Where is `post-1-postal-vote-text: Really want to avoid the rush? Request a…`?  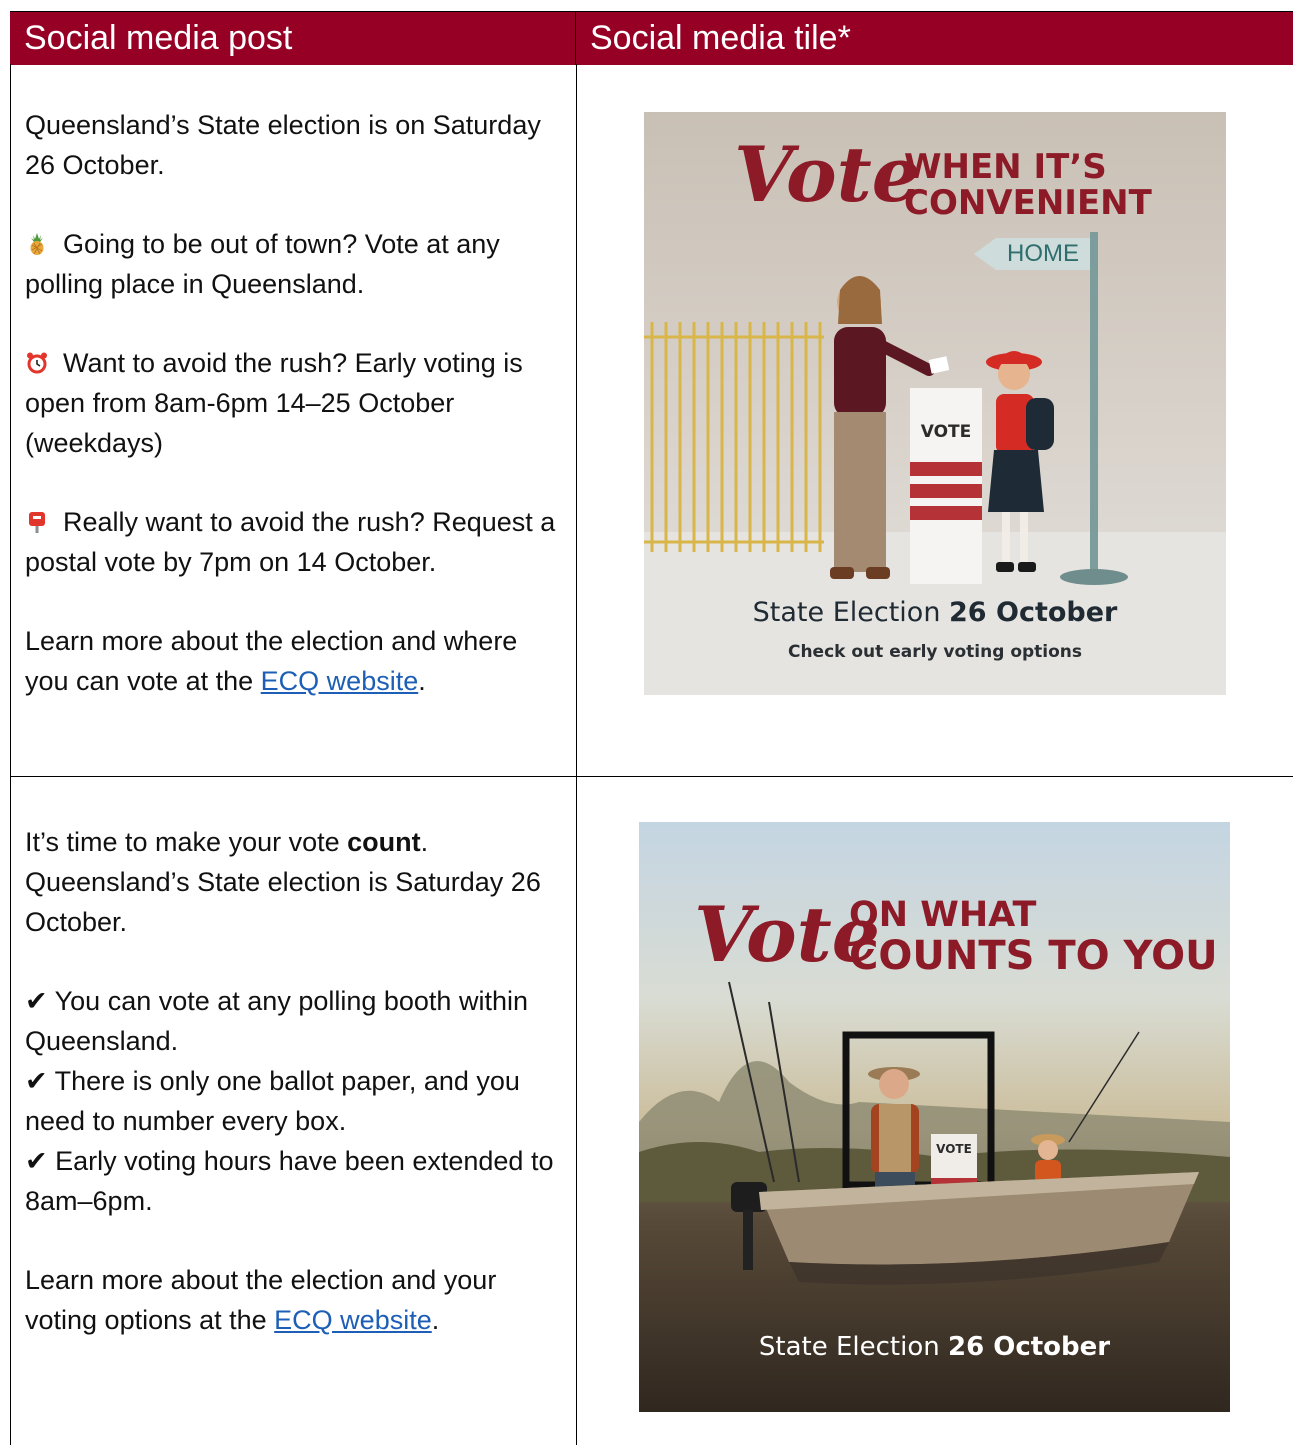
post-1-postal-vote-text: Really want to avoid the rush? Request a… is located at coordinates (290, 542).